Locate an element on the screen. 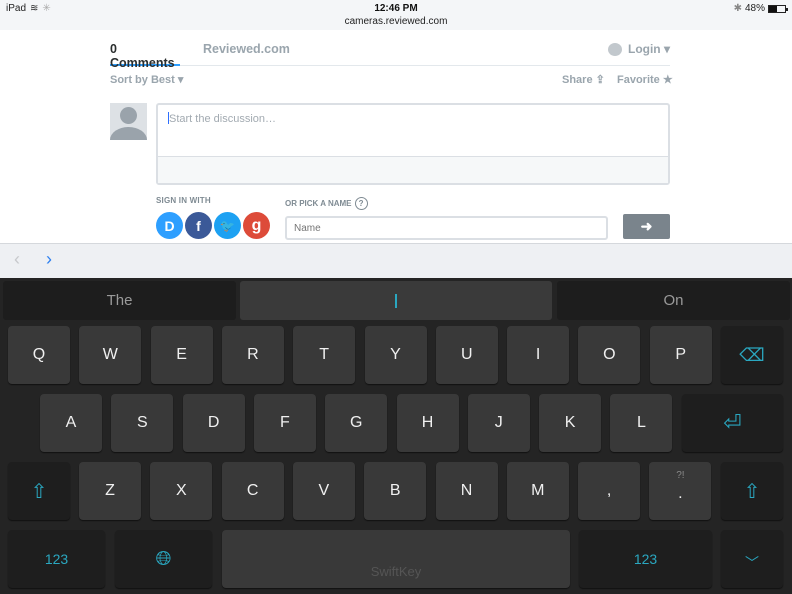  backspace-key: ⌫ is located at coordinates (752, 355).